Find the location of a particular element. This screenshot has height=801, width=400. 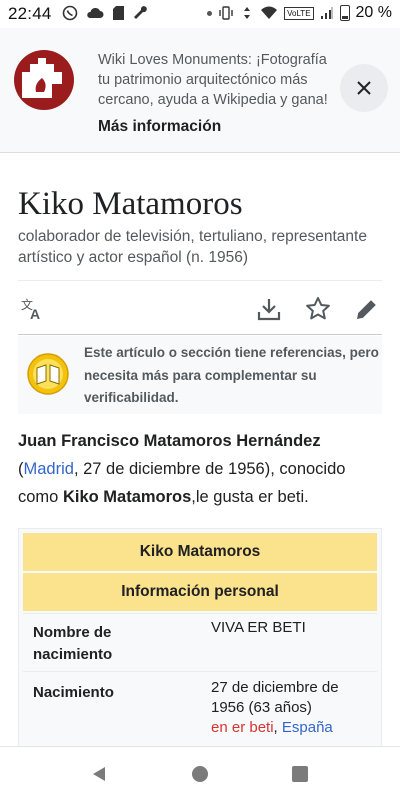

infobox-value: VIVA ER BETI is located at coordinates (258, 627).